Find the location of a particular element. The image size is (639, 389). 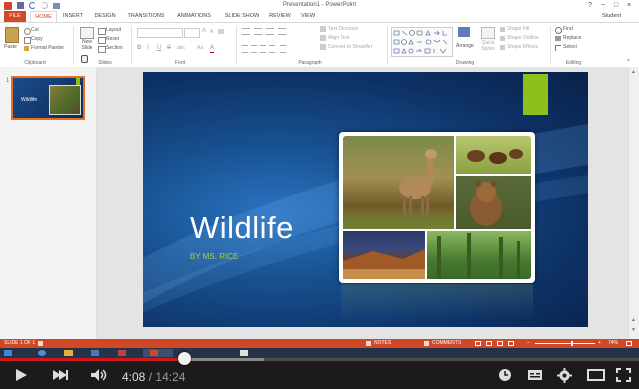

tab-review: REVIEW is located at coordinates (280, 16).